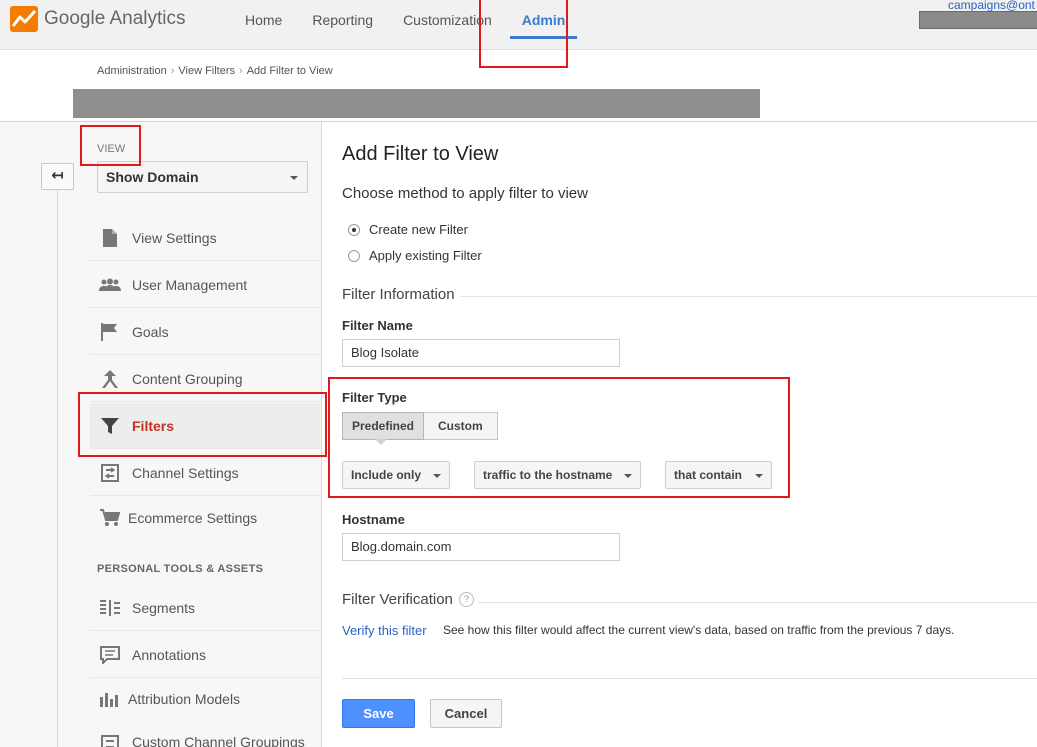 This screenshot has width=1037, height=747. Describe the element at coordinates (416, 103) in the screenshot. I see `redacted-title-bar` at that location.